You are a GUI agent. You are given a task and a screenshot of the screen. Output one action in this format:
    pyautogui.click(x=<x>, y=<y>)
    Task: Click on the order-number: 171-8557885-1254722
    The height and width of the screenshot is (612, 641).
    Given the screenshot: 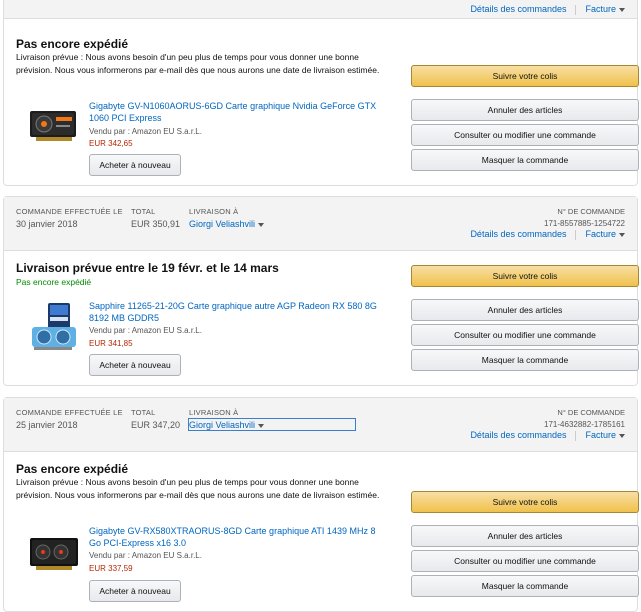 What is the action you would take?
    pyautogui.click(x=584, y=223)
    